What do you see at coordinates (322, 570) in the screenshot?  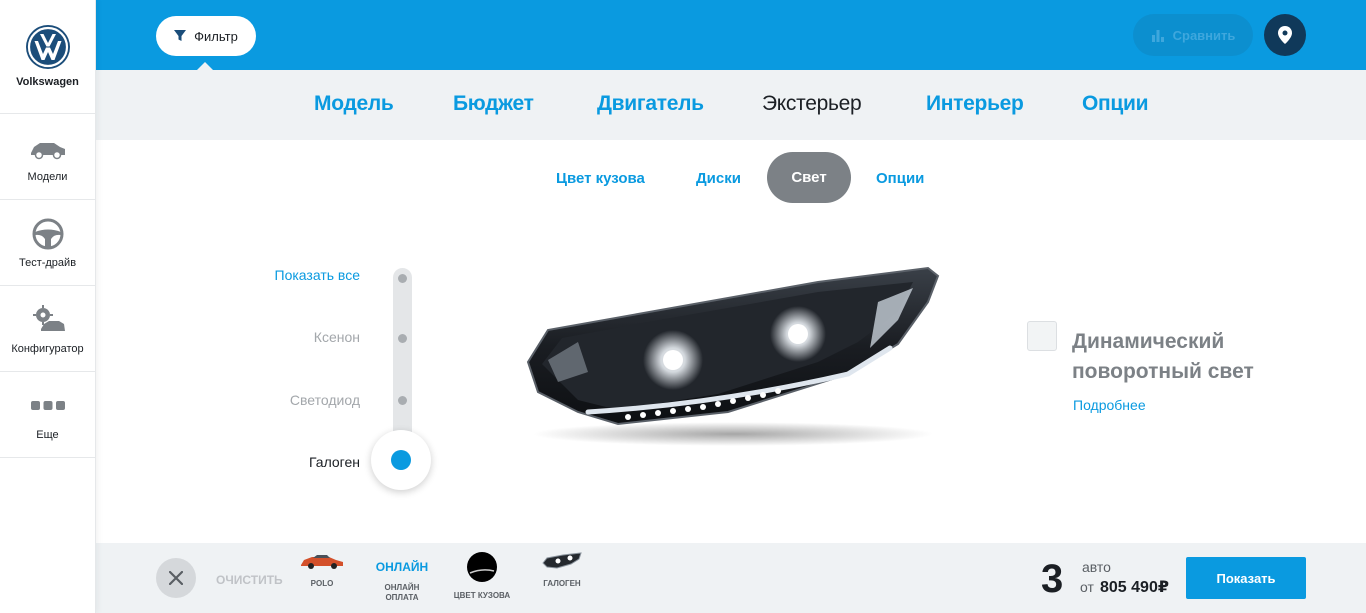 I see `chip-model: POLO` at bounding box center [322, 570].